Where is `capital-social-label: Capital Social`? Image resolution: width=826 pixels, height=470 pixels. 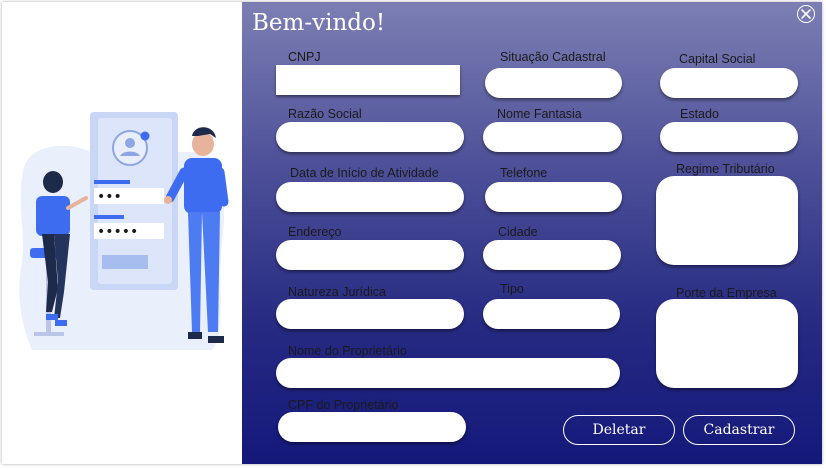
capital-social-label: Capital Social is located at coordinates (717, 59).